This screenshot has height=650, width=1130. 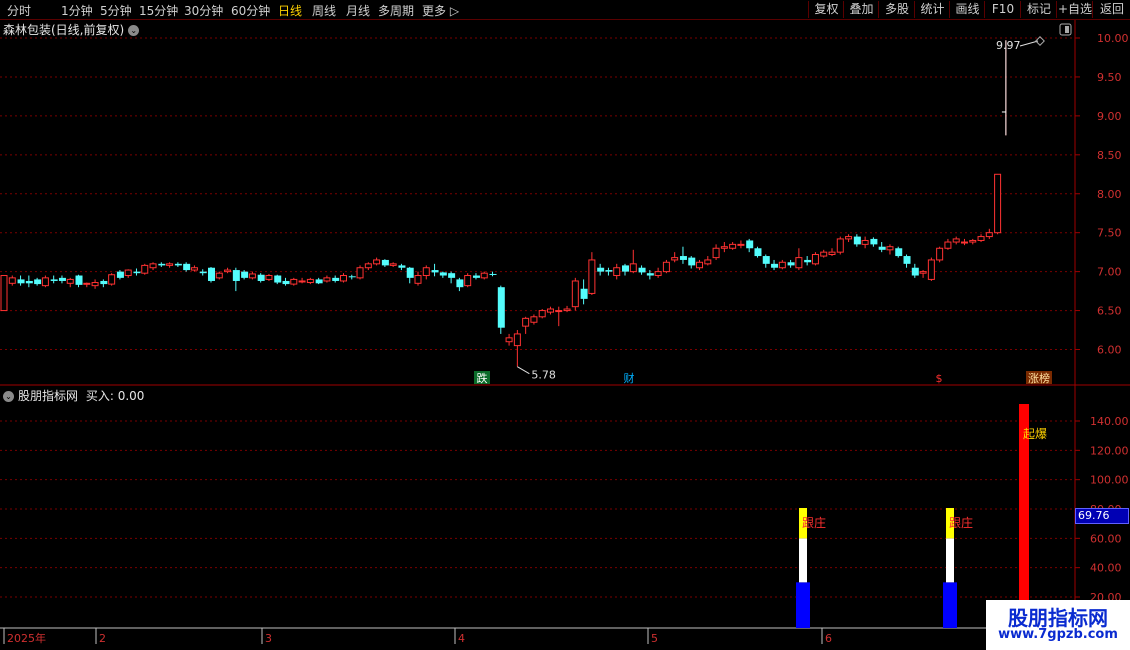 I want to click on signal-bar-2-blue, so click(x=950, y=605).